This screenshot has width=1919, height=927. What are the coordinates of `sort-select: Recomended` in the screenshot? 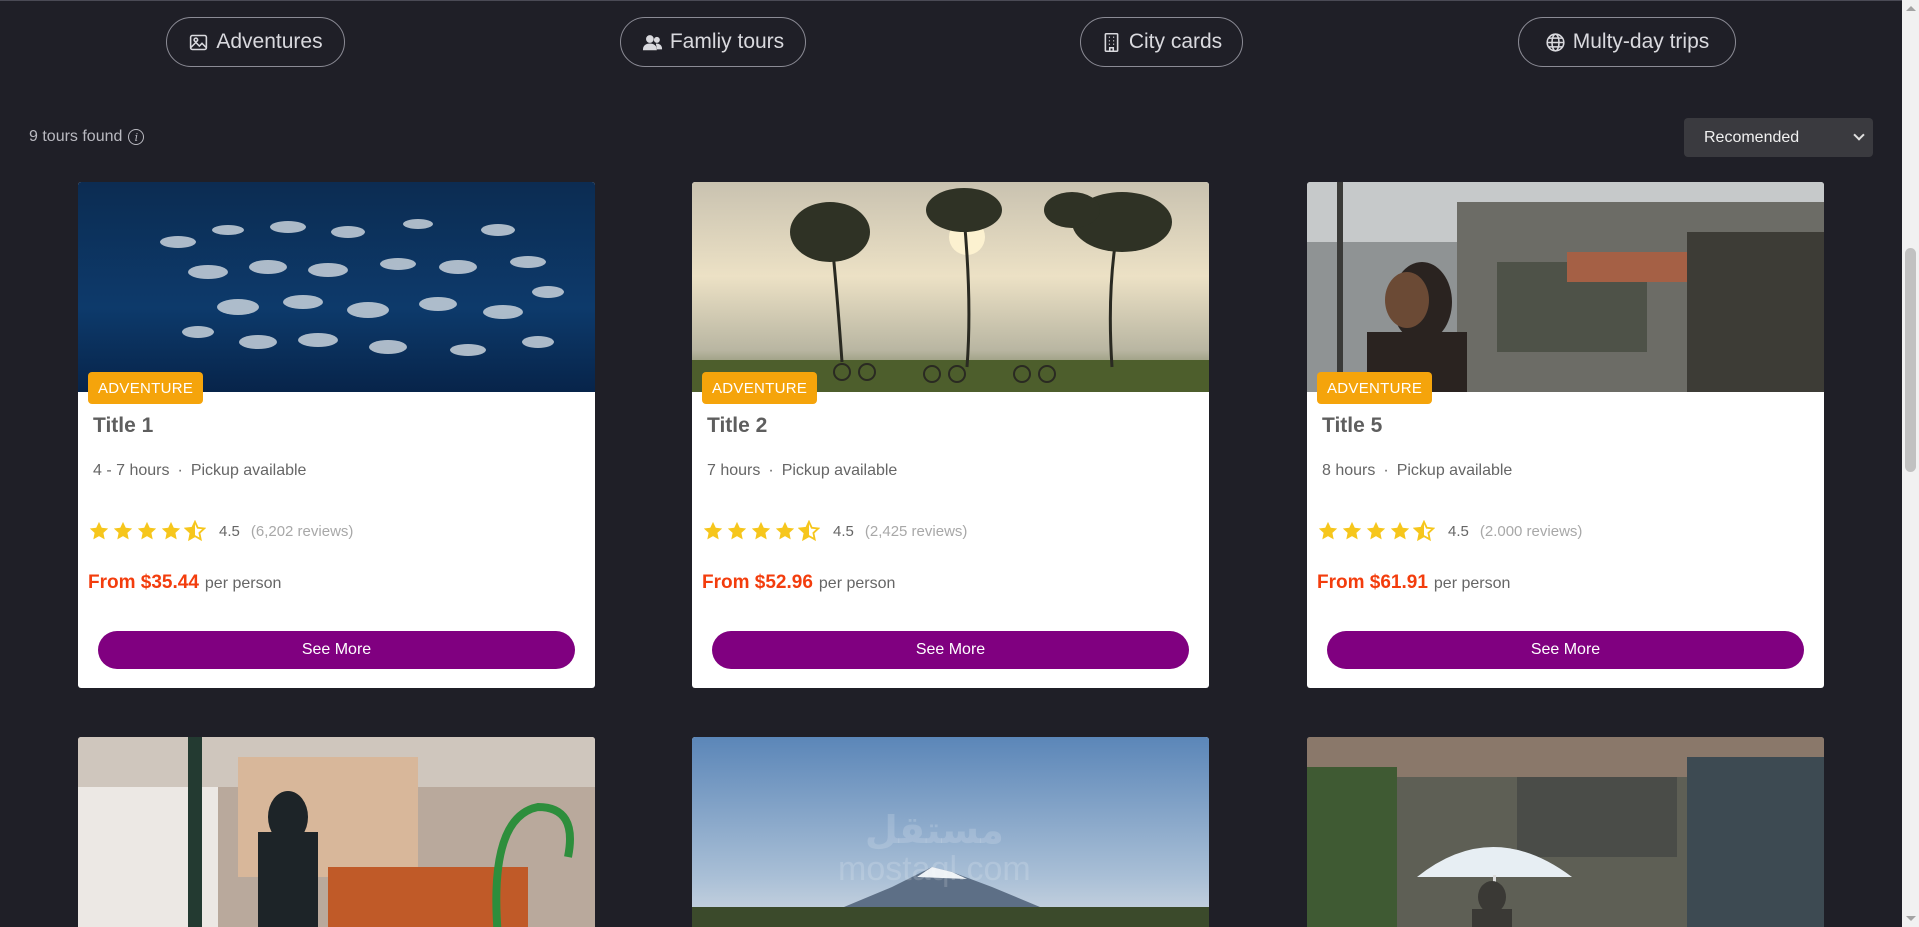 It's located at (1778, 137).